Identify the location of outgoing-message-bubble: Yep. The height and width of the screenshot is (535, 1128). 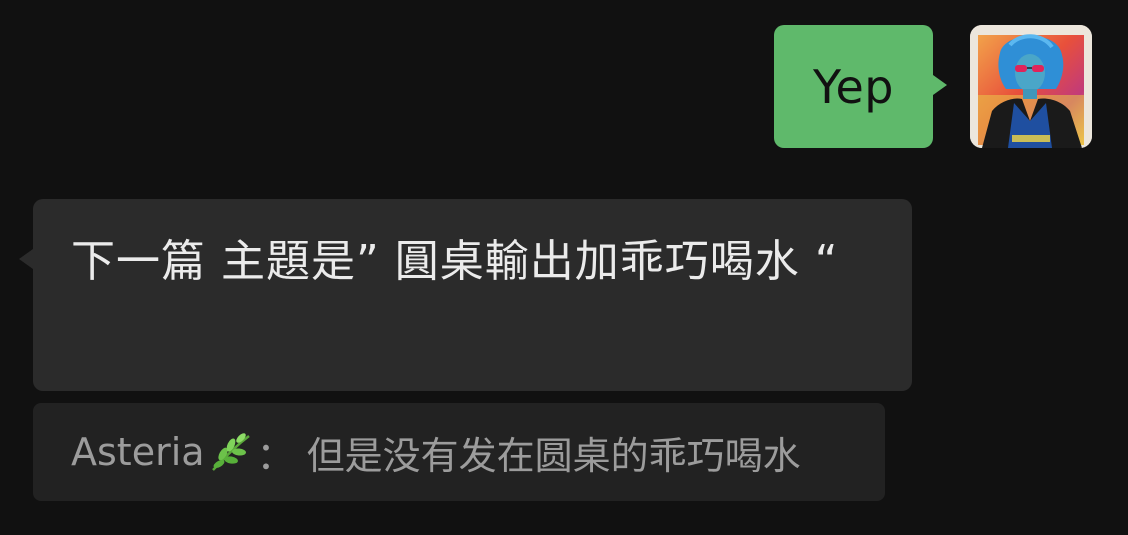
(860, 86).